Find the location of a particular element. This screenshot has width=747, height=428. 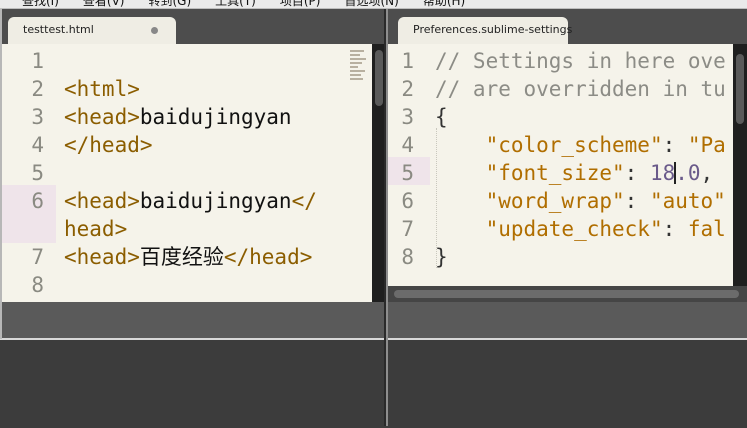

code-line: "word_wrap": "auto" is located at coordinates (580, 201).